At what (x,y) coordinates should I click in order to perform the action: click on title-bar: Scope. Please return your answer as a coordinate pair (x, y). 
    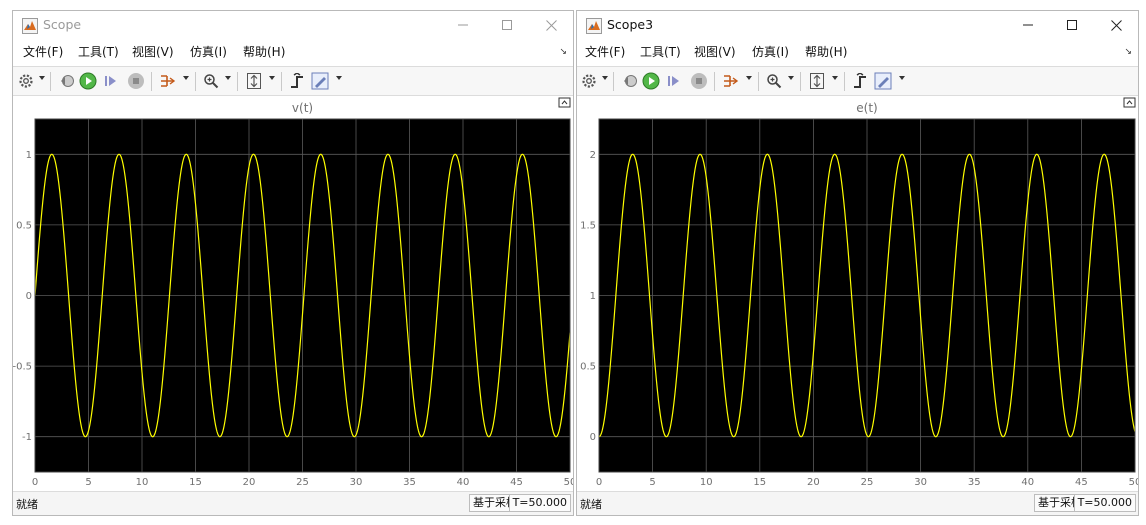
    Looking at the image, I should click on (293, 25).